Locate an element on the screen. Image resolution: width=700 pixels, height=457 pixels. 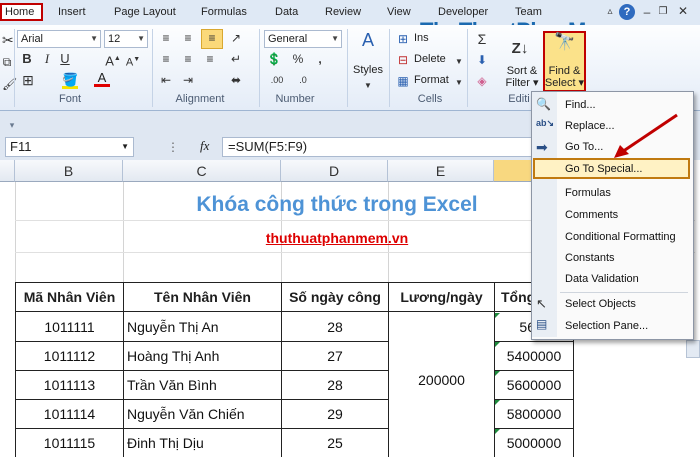
decrease-decimal-icon: .0 is located at coordinates (303, 80).